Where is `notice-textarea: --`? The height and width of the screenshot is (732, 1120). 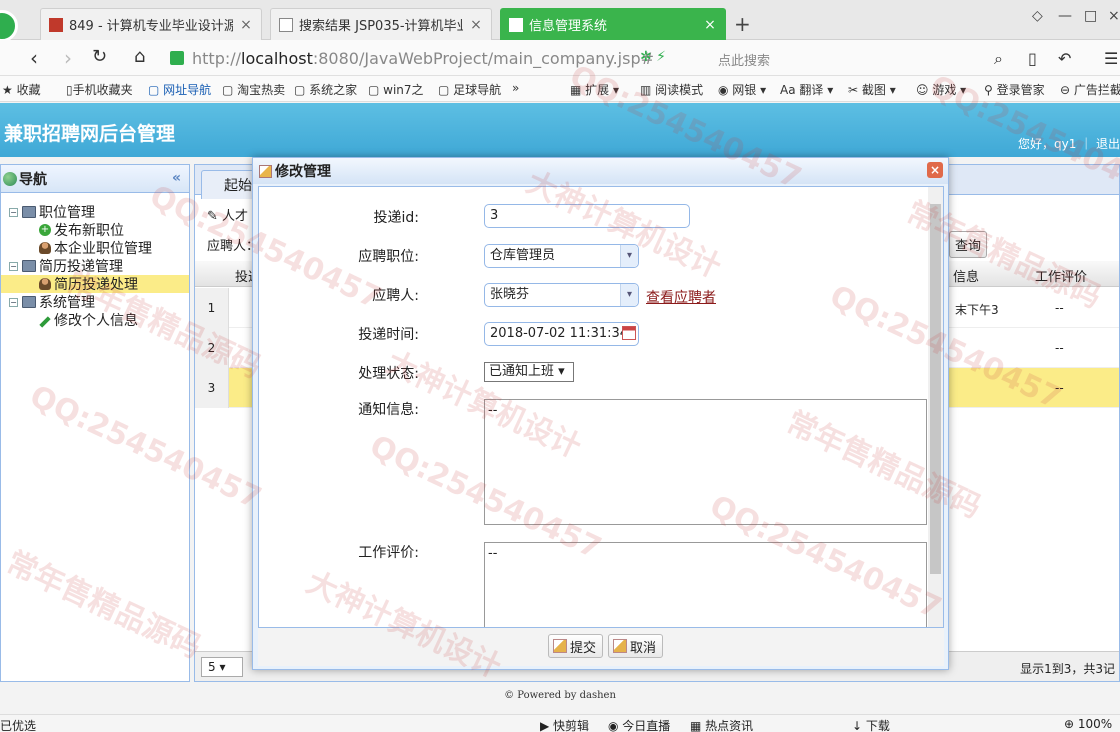
notice-textarea: -- is located at coordinates (705, 462).